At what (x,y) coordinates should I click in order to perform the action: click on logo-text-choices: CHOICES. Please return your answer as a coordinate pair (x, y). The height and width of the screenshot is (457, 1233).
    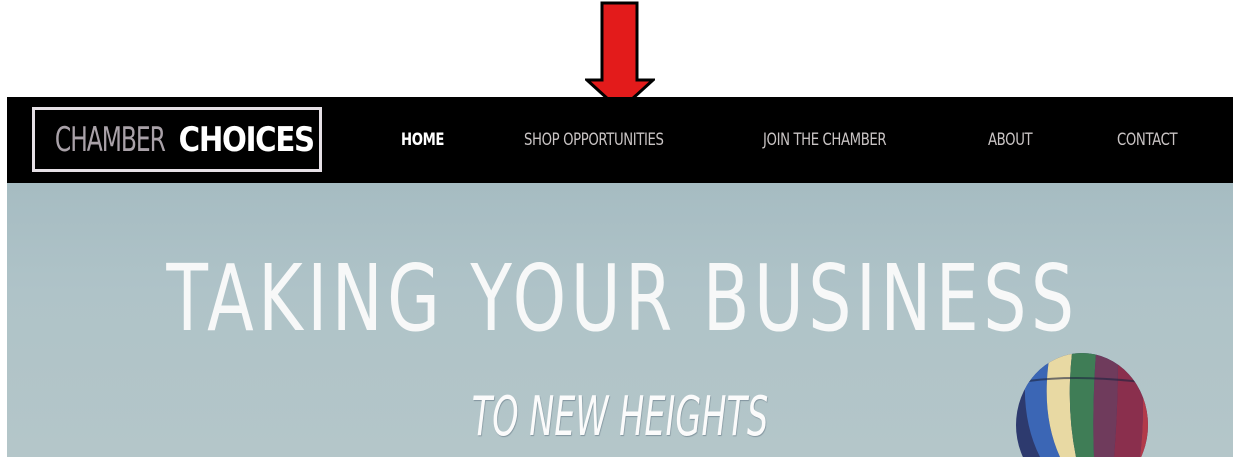
    Looking at the image, I should click on (246, 139).